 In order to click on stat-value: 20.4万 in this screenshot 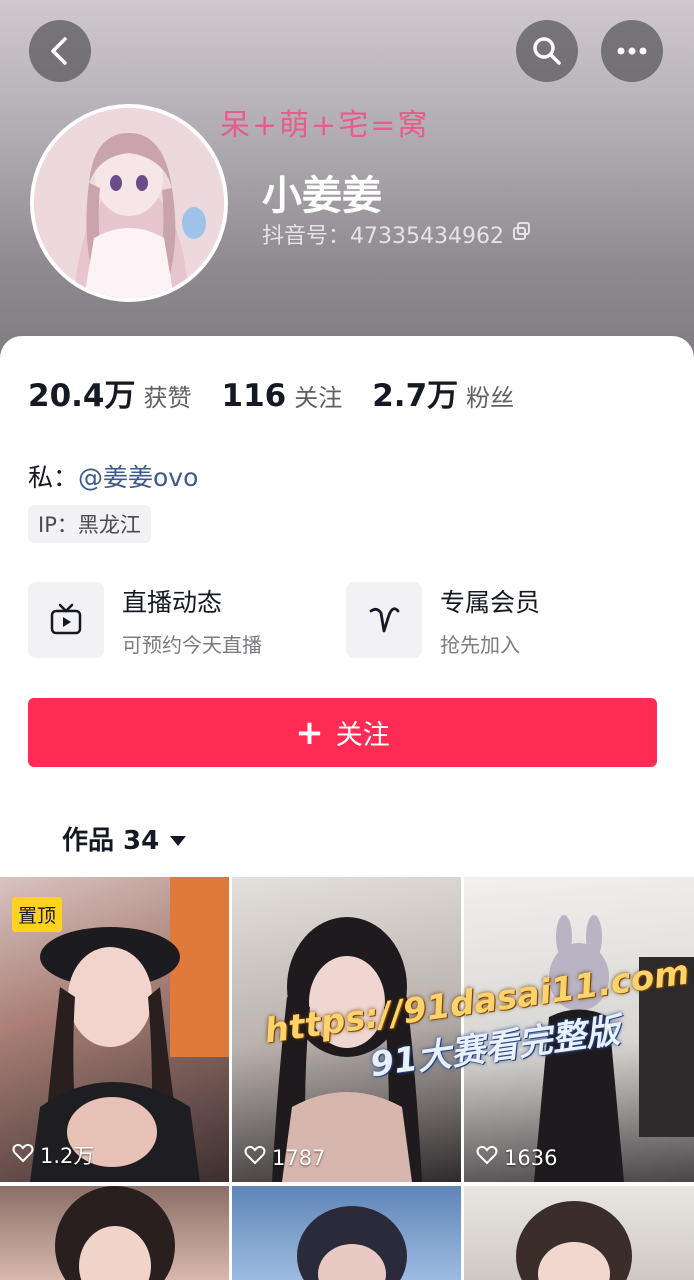, I will do `click(82, 396)`.